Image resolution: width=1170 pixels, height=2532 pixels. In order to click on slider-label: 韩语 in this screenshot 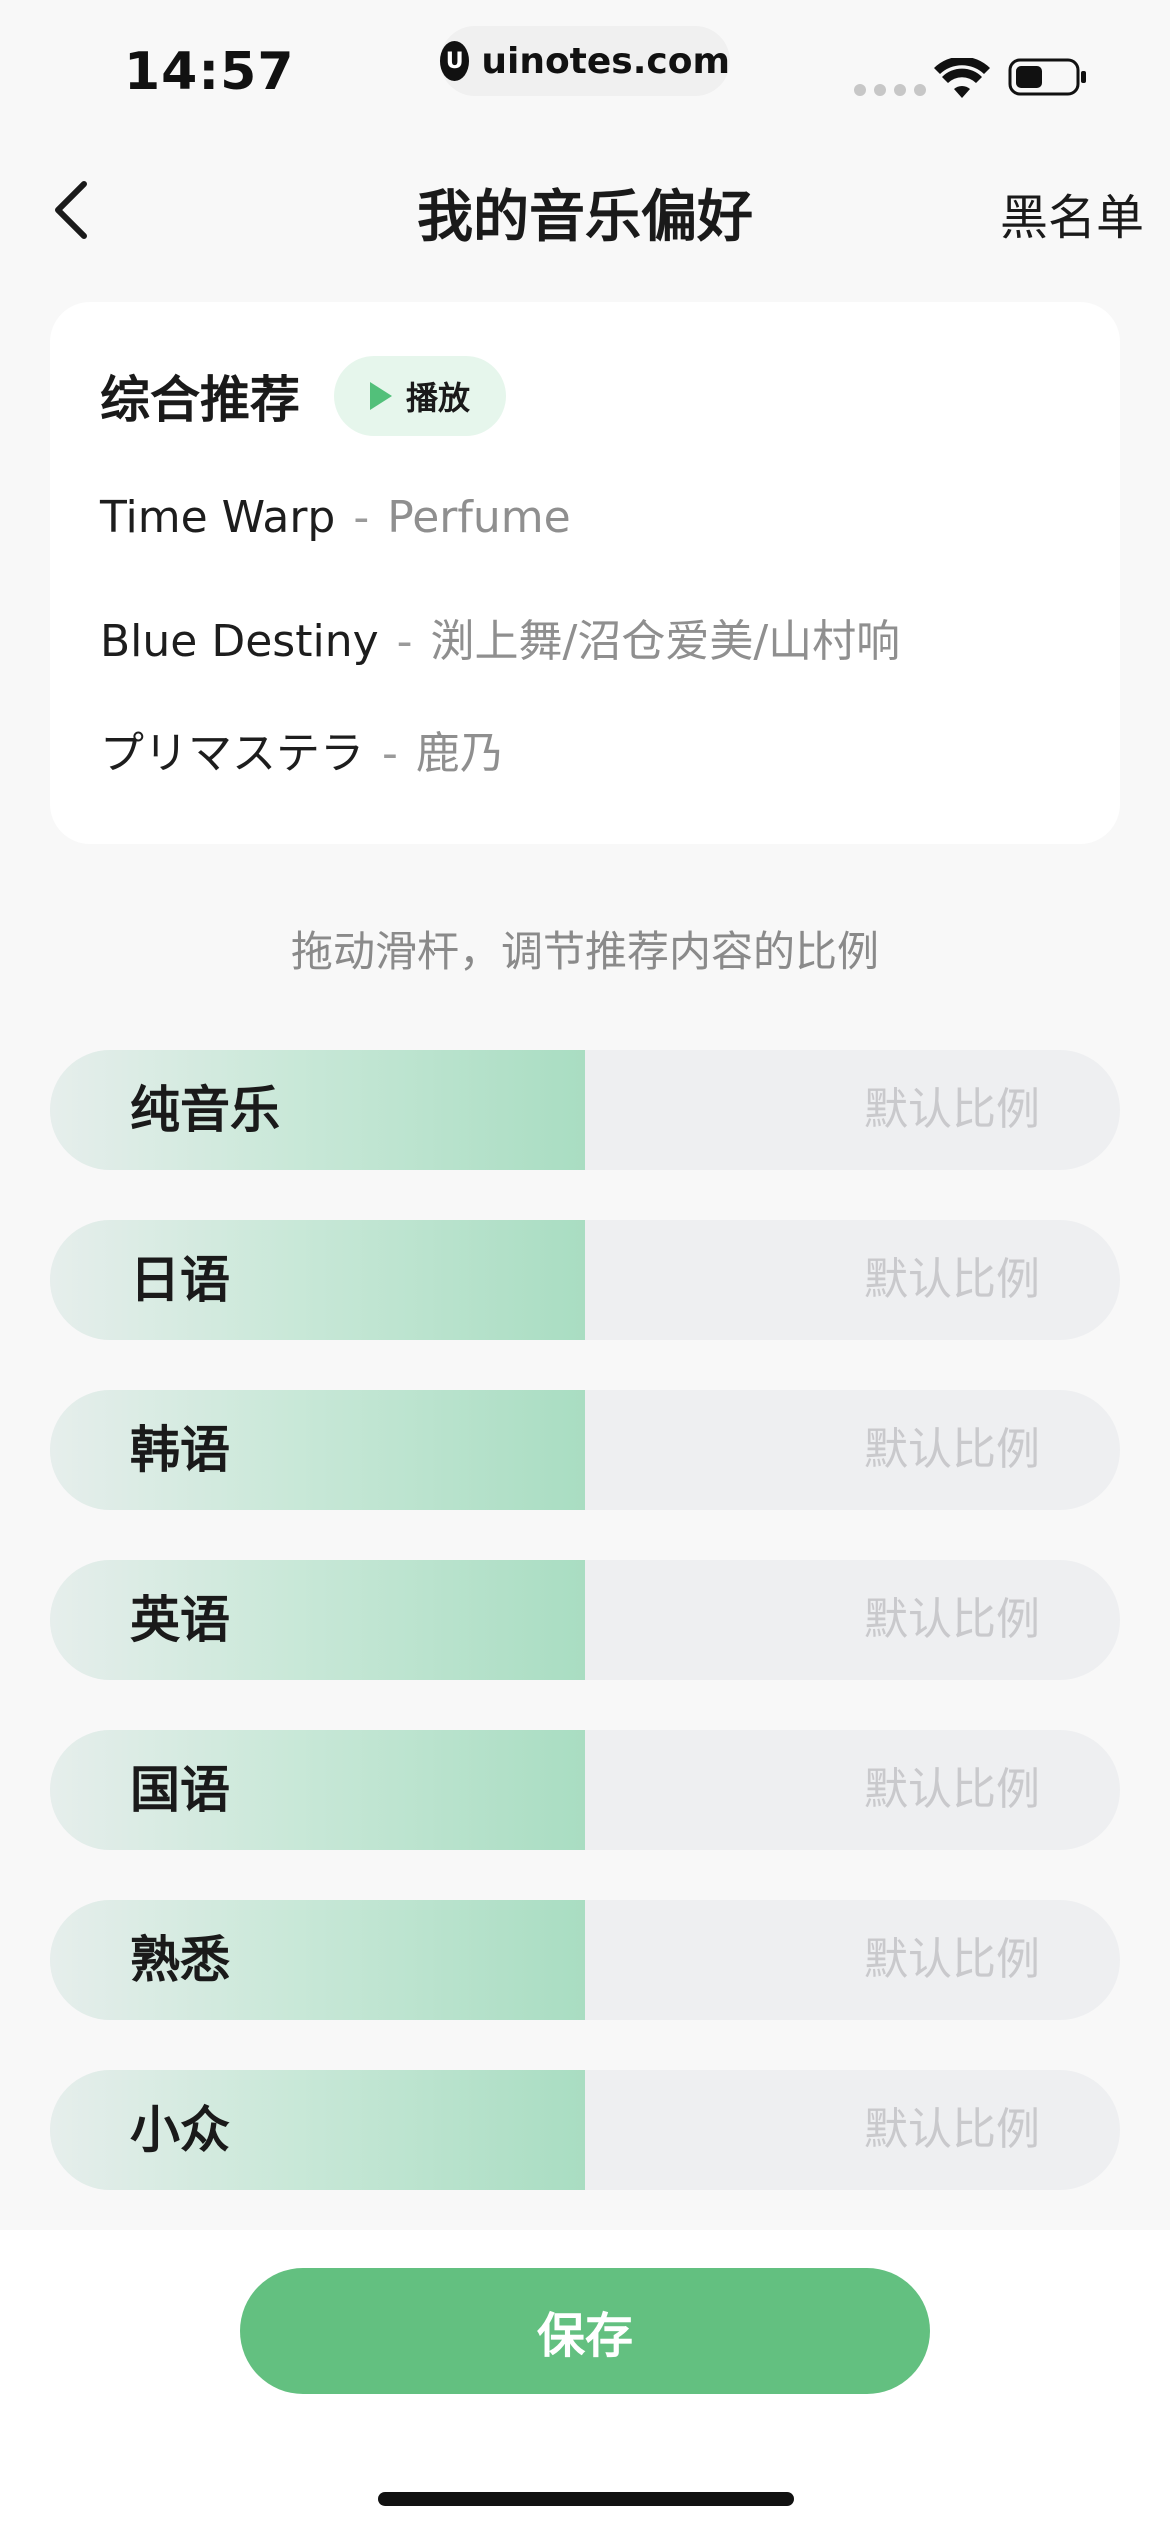, I will do `click(180, 1450)`.